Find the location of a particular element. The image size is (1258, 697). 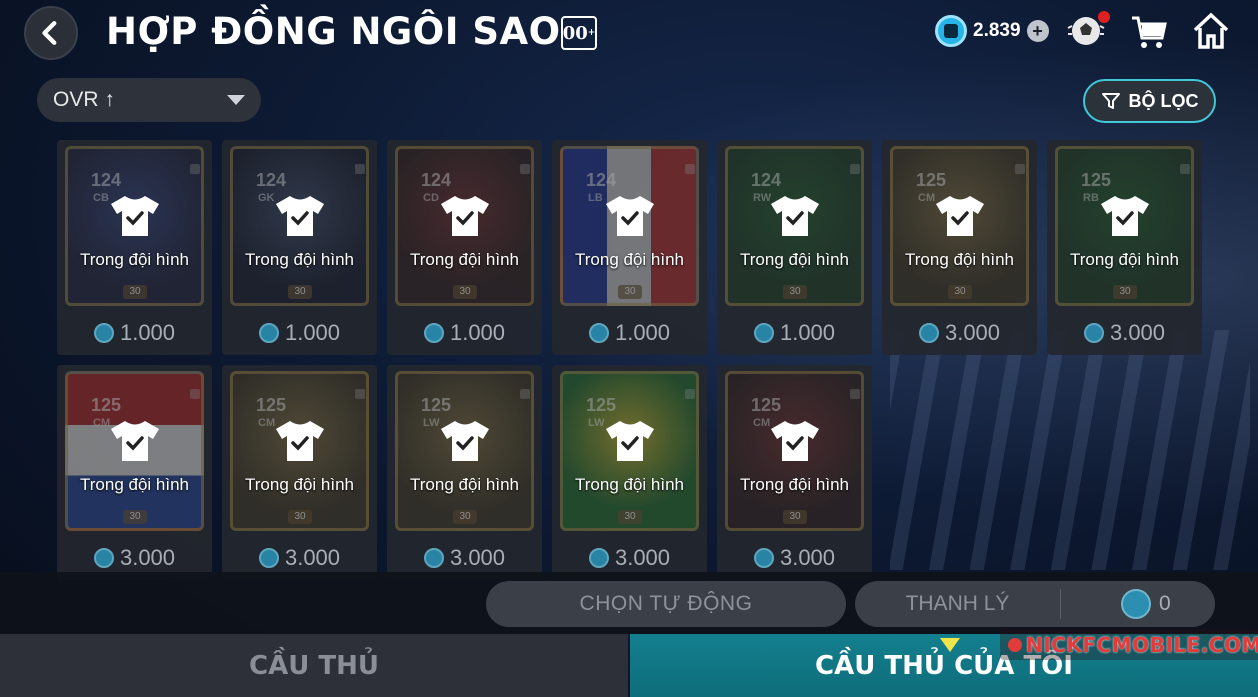

player-card: 125 RB 30 Trong đội hình 3.000 is located at coordinates (1124, 247).